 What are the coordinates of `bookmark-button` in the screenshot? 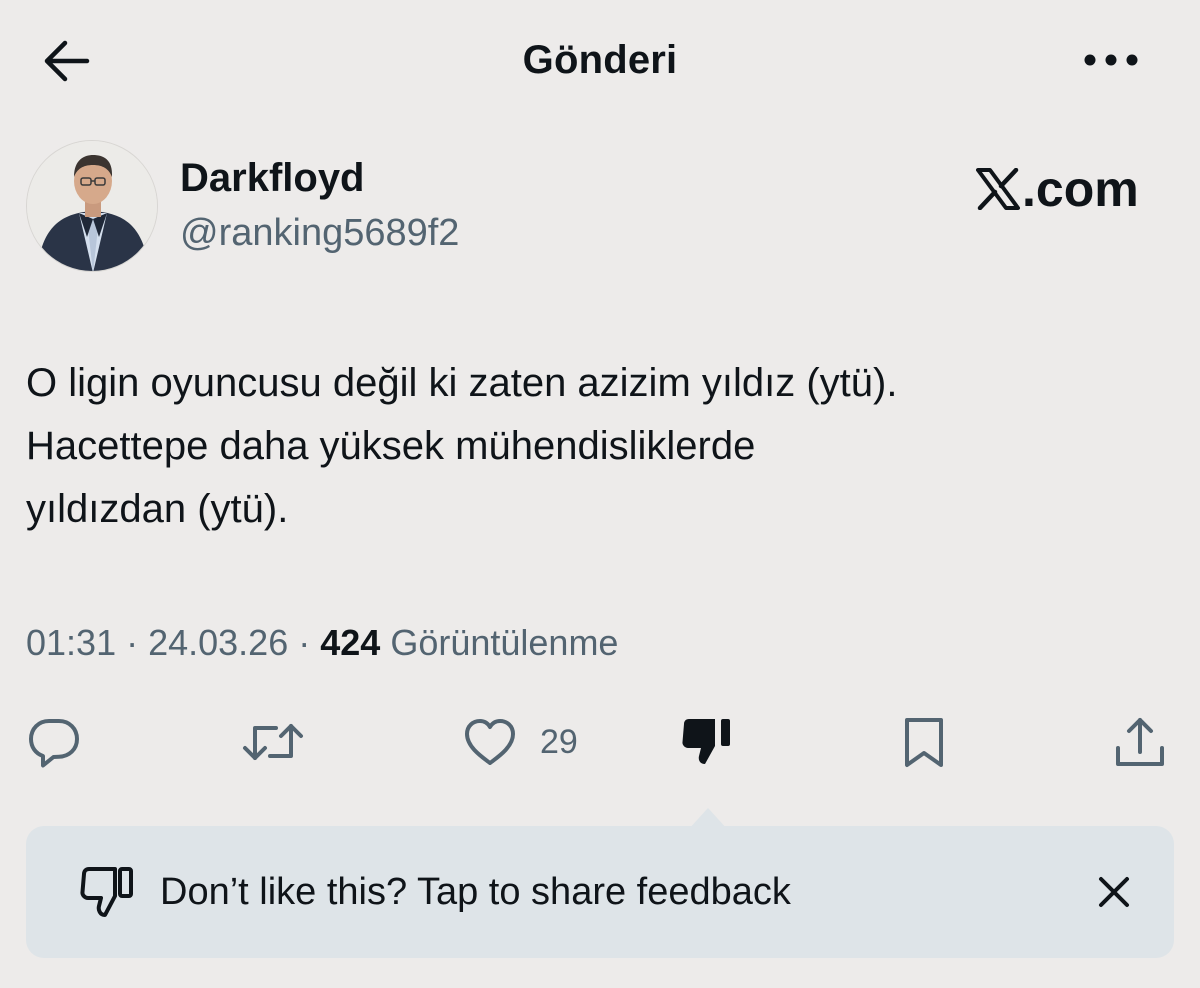 It's located at (924, 742).